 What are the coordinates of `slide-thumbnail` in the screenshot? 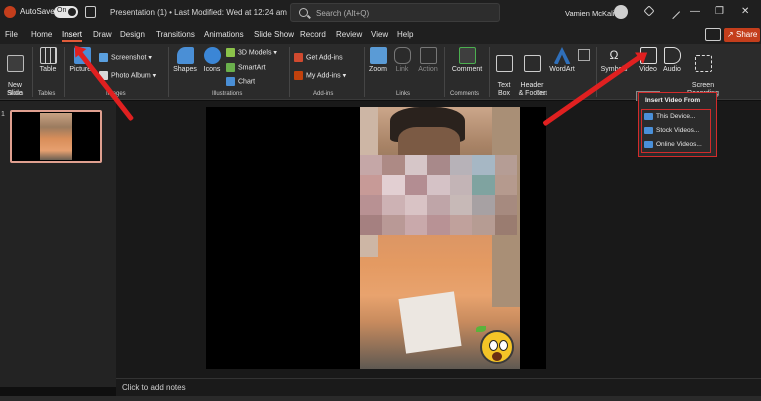 It's located at (56, 136).